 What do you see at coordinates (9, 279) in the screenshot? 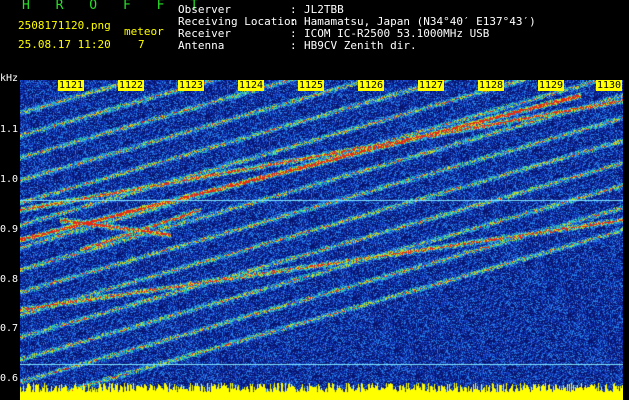
I see `y-tick-label: 0.8` at bounding box center [9, 279].